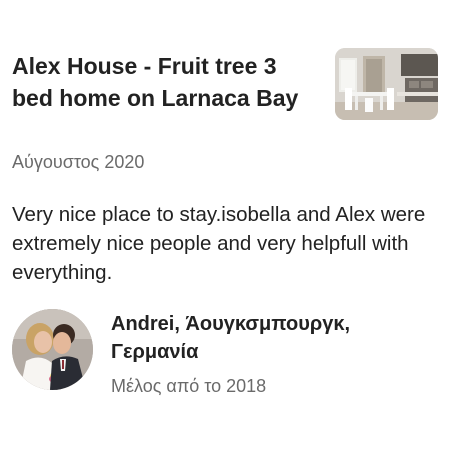  What do you see at coordinates (78, 162) in the screenshot?
I see `stay-date: Αύγουστος 2020` at bounding box center [78, 162].